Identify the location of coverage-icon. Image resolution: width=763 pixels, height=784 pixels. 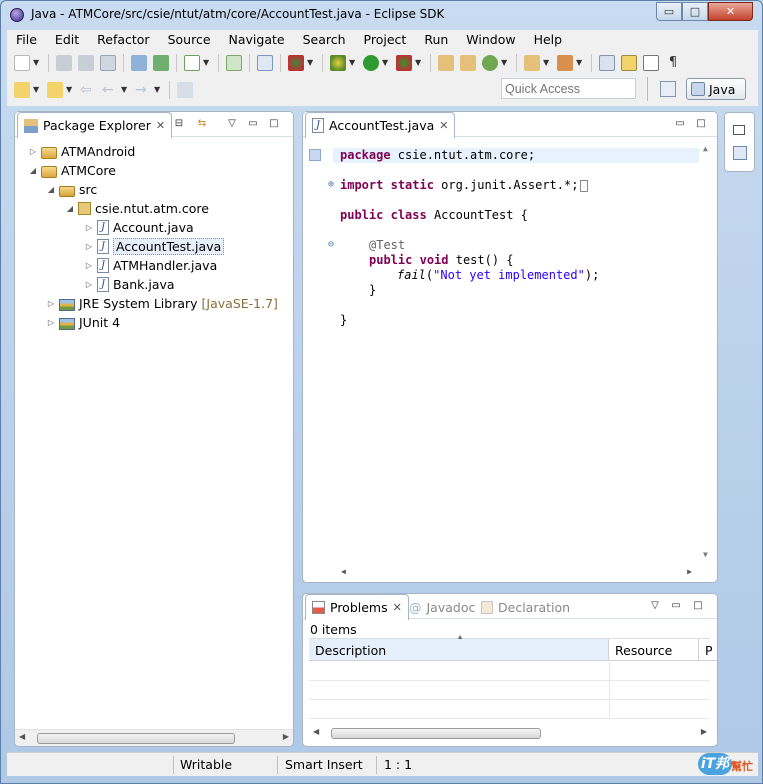
(296, 63).